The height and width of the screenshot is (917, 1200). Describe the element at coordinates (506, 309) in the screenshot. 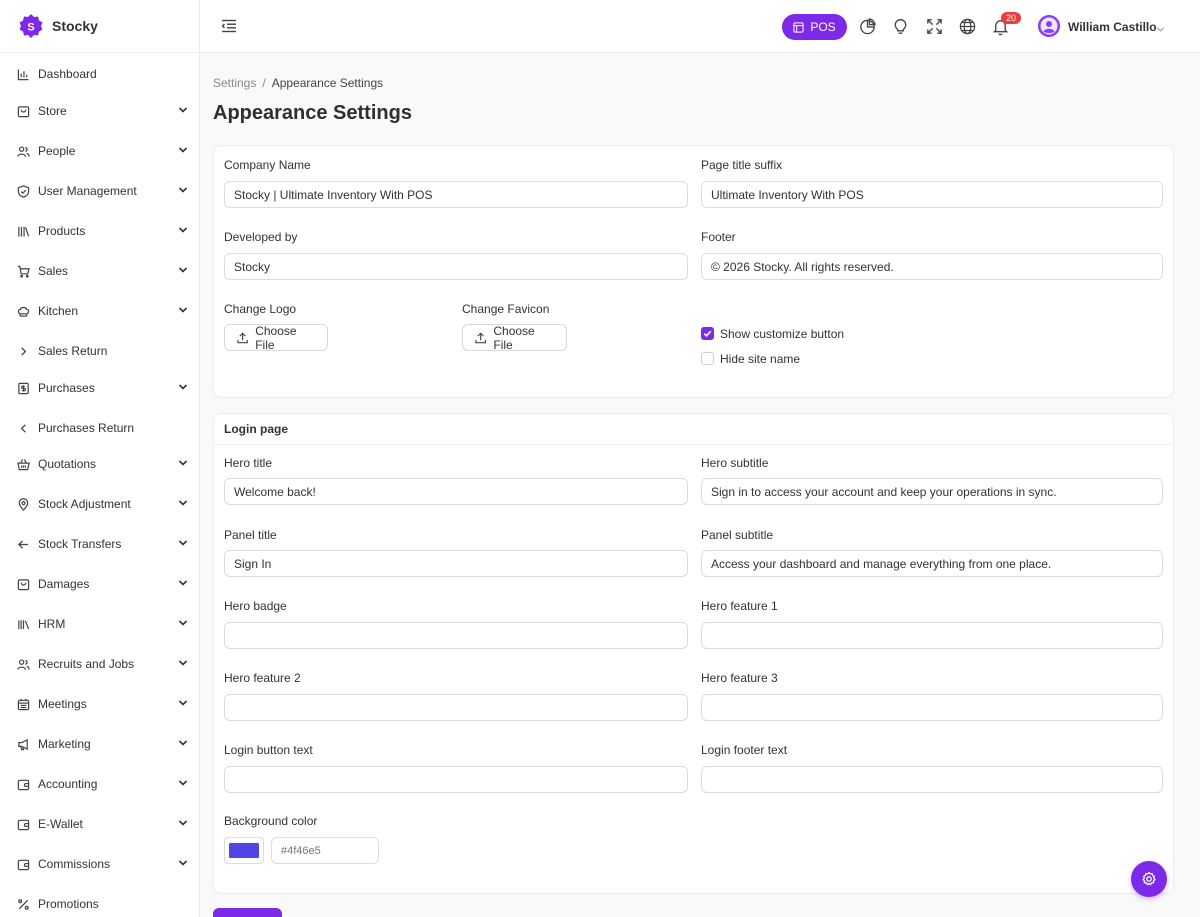

I see `change-favicon-label: Change Favicon` at that location.